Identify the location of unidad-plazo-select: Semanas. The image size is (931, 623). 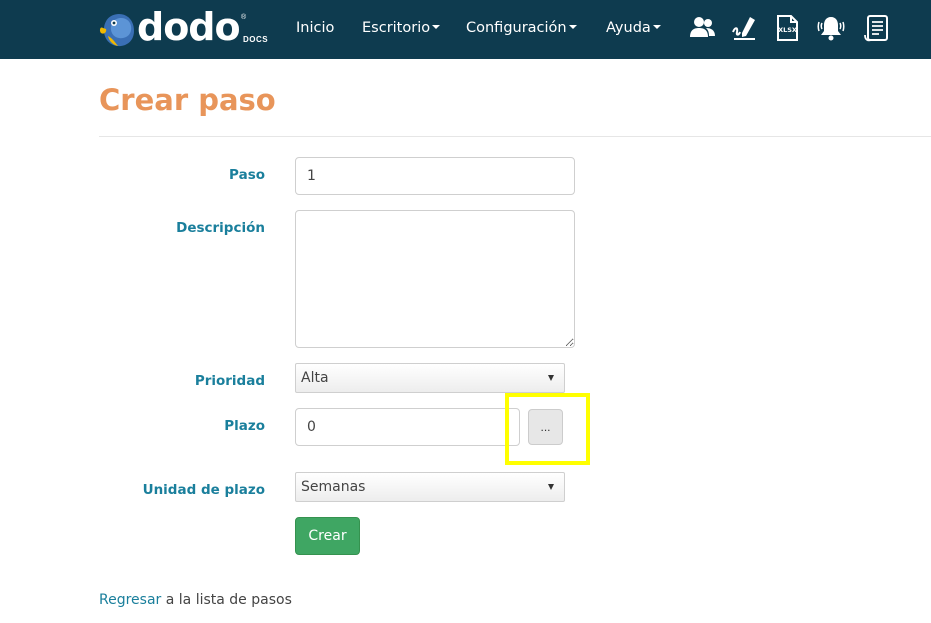
(430, 487).